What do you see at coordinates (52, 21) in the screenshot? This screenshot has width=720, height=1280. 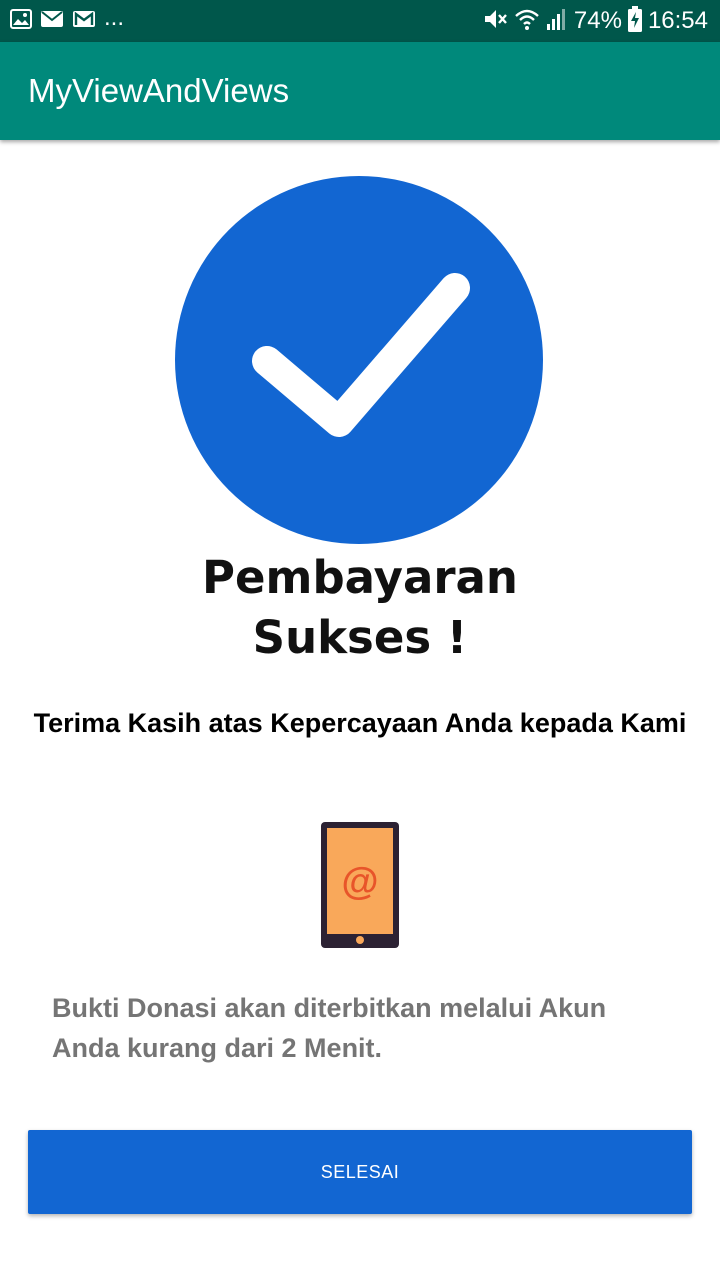 I see `mail-icon` at bounding box center [52, 21].